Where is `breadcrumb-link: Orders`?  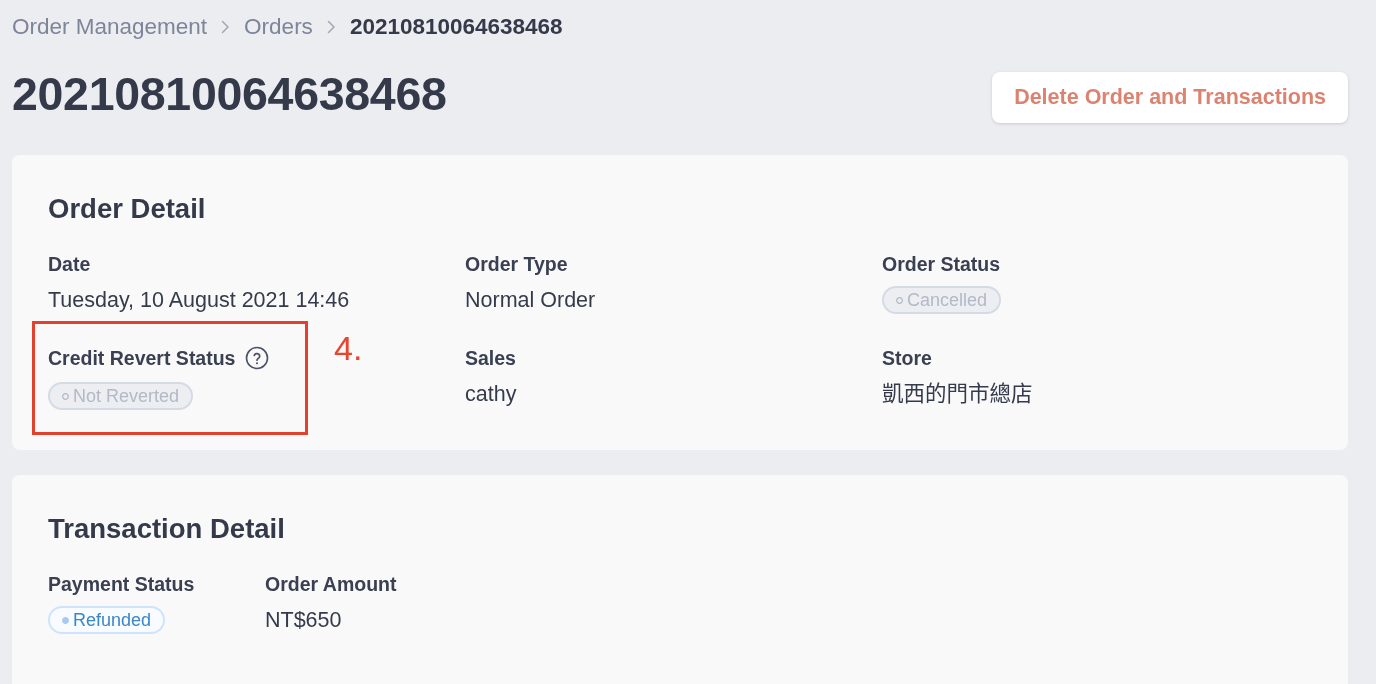 breadcrumb-link: Orders is located at coordinates (278, 27).